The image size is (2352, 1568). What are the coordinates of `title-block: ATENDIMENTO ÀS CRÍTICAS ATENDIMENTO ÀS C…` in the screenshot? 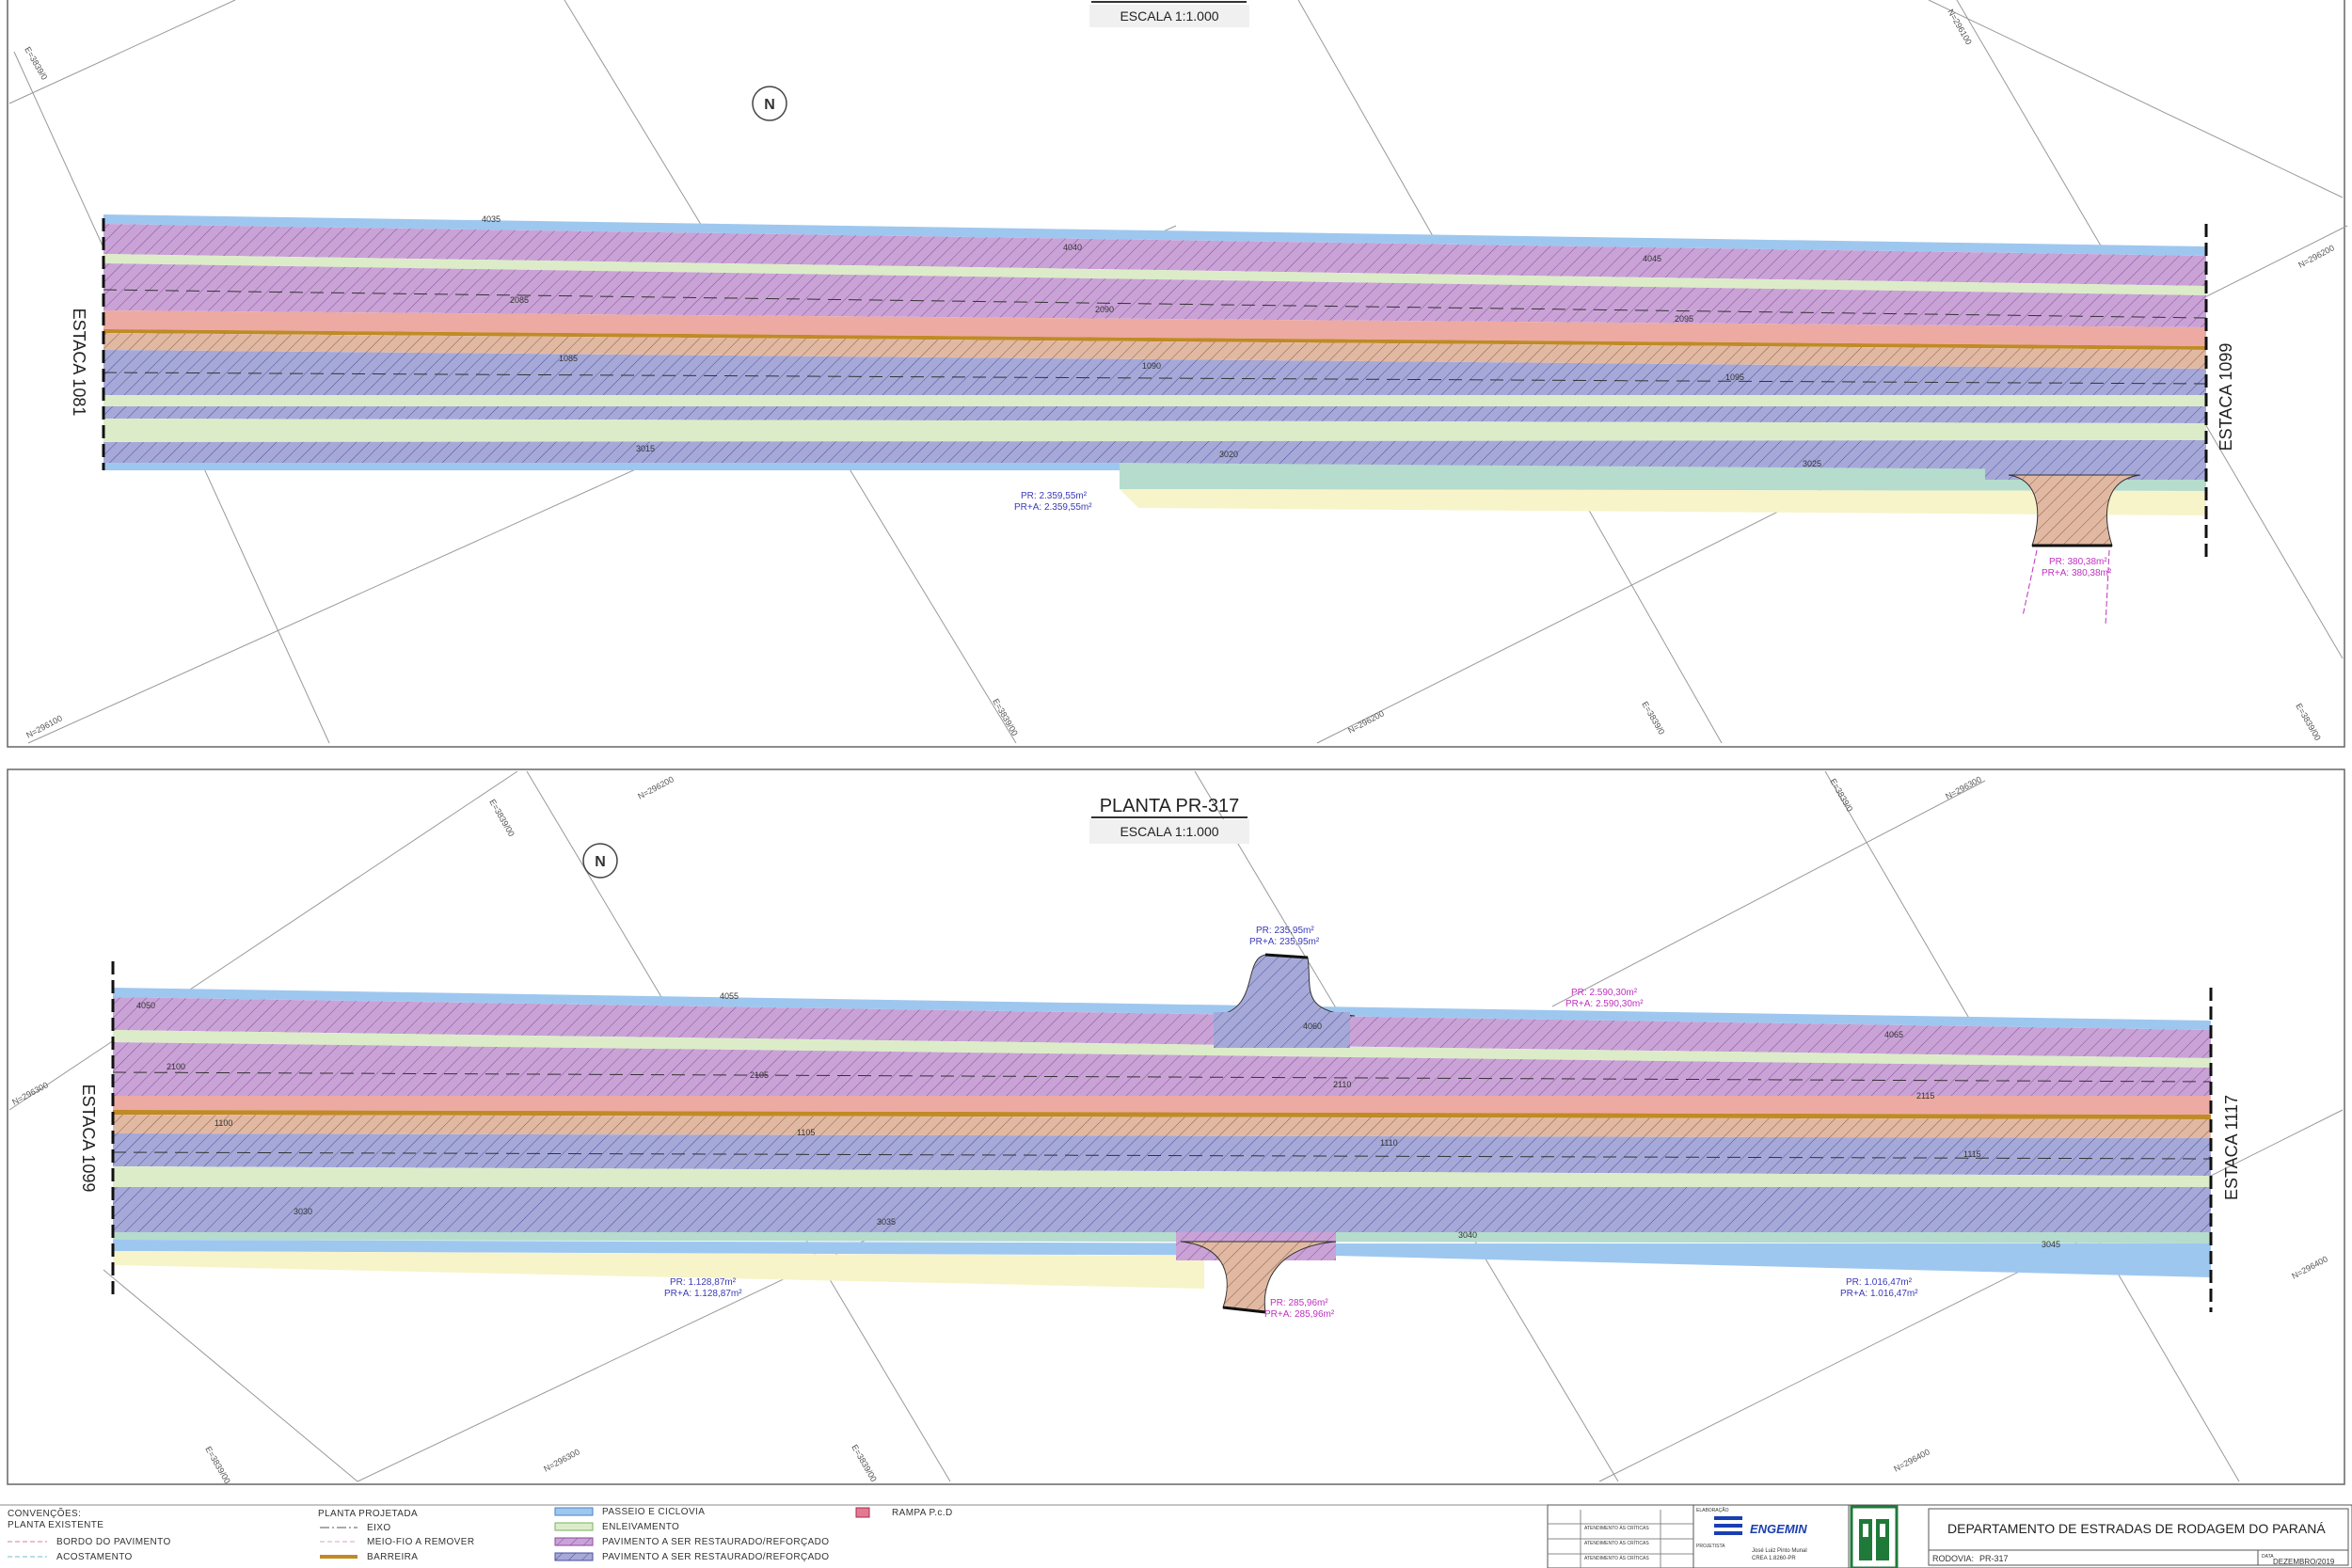 It's located at (1949, 1536).